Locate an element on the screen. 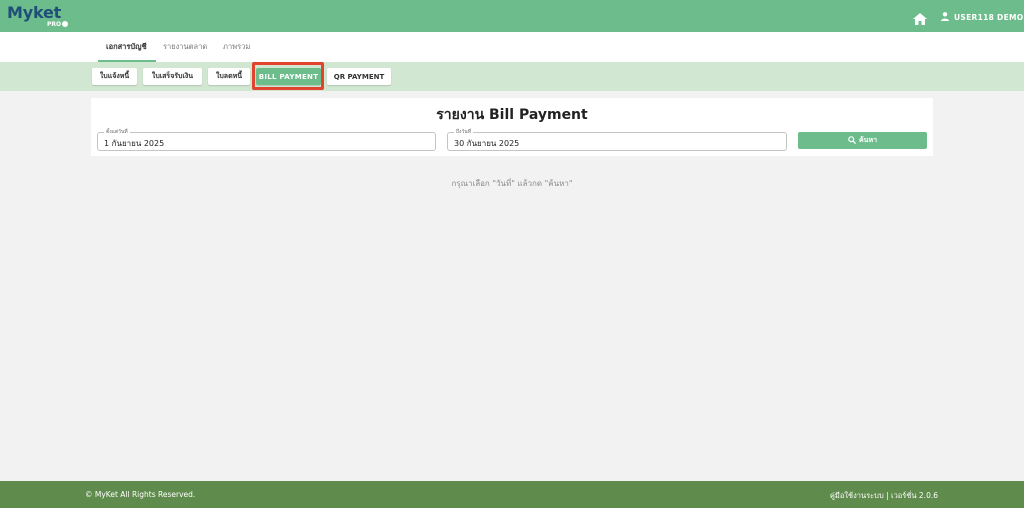  start-date-label: ตั้งแต่วันที่ is located at coordinates (117, 132).